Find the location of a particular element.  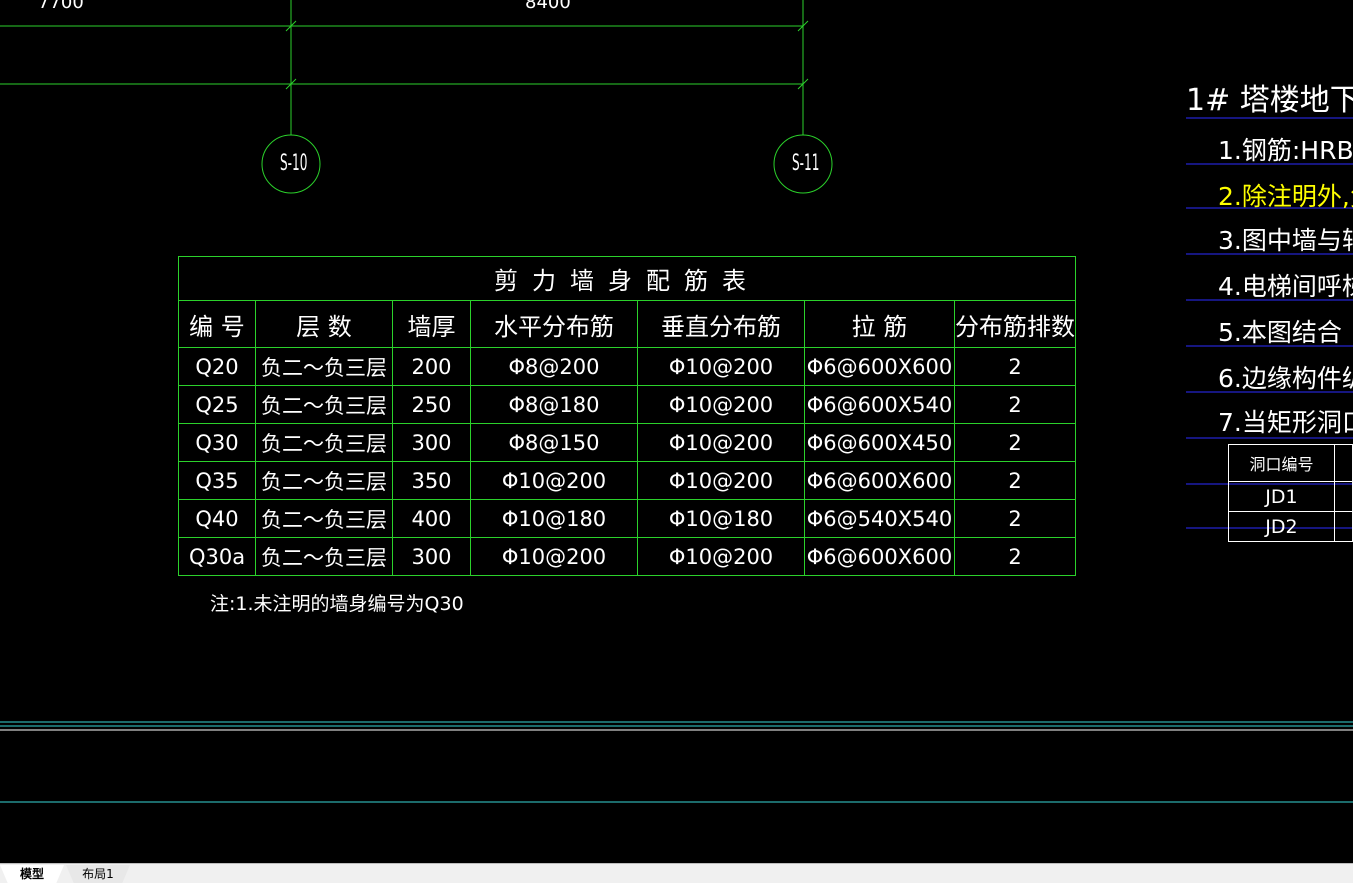

hole-table-cell: JD2 is located at coordinates (1281, 526).